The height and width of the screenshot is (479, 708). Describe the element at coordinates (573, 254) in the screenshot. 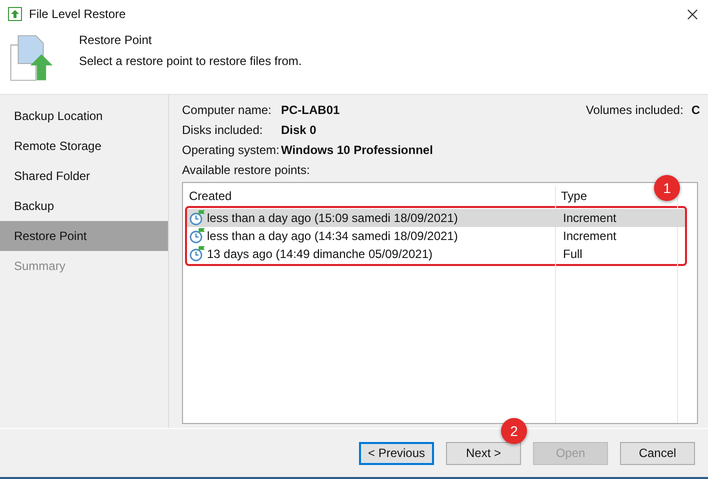

I see `type-cell-text: Full` at that location.